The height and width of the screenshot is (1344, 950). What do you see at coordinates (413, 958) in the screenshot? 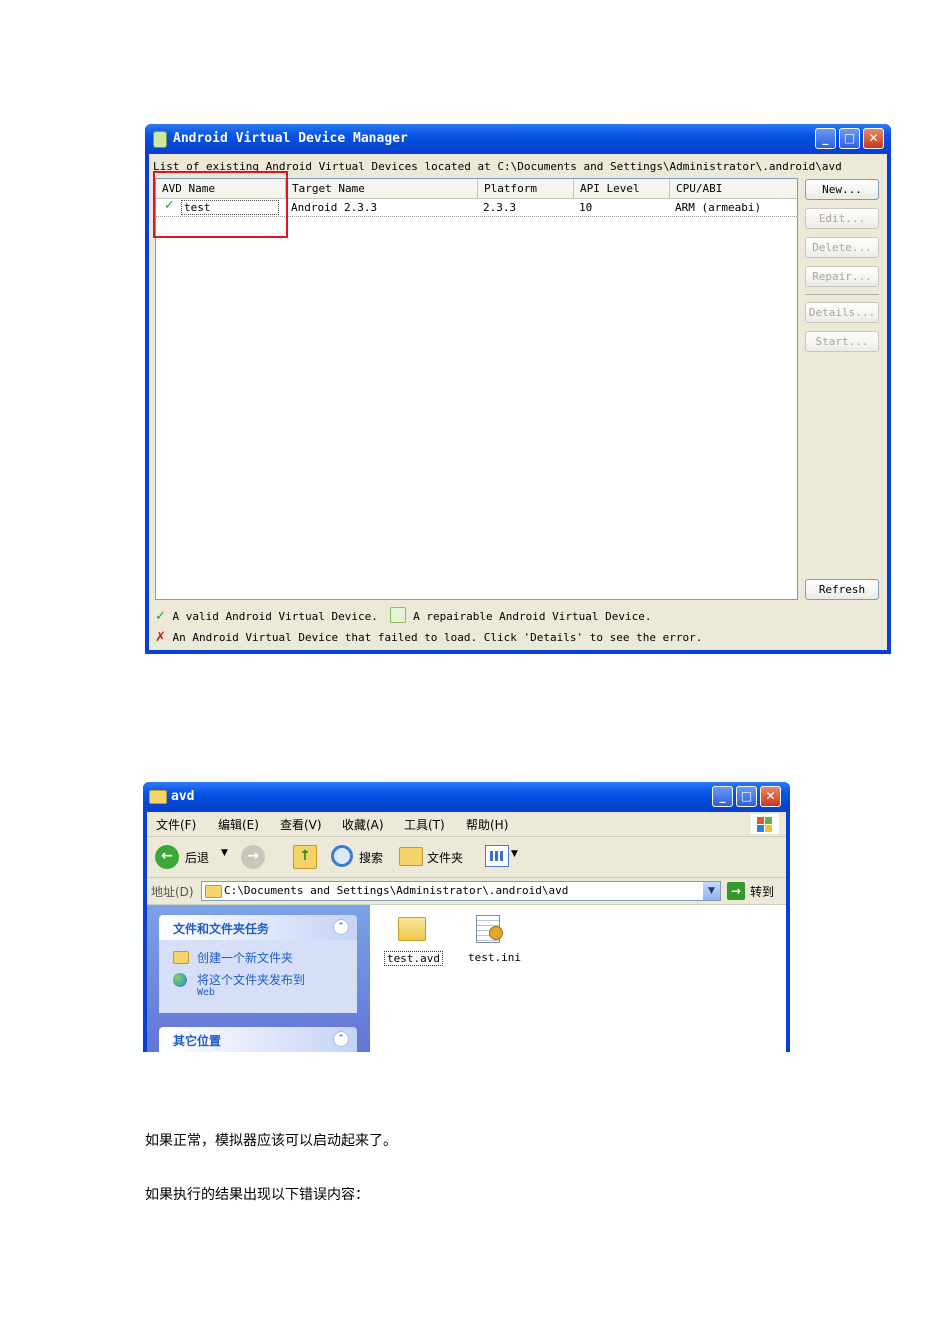
I see `file-name: test.avd` at bounding box center [413, 958].